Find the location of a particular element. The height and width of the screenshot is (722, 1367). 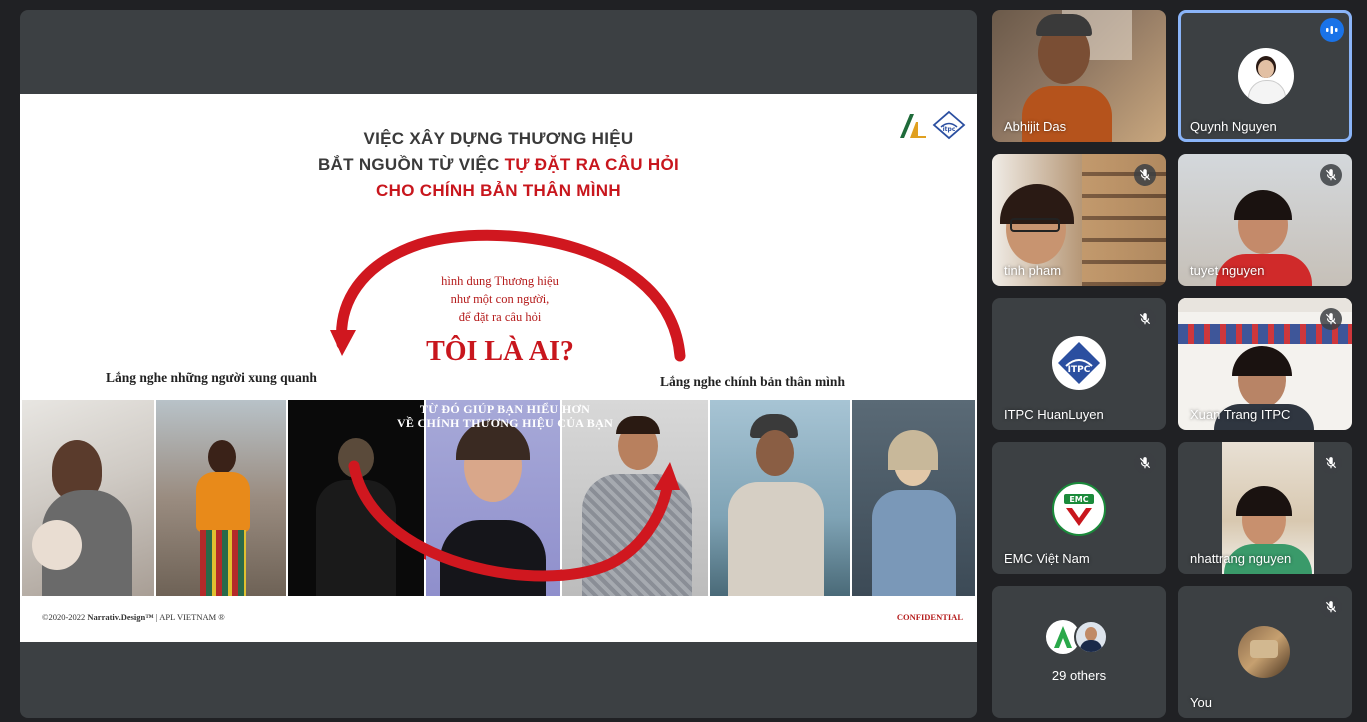

other-participant-avatar is located at coordinates (1091, 637).